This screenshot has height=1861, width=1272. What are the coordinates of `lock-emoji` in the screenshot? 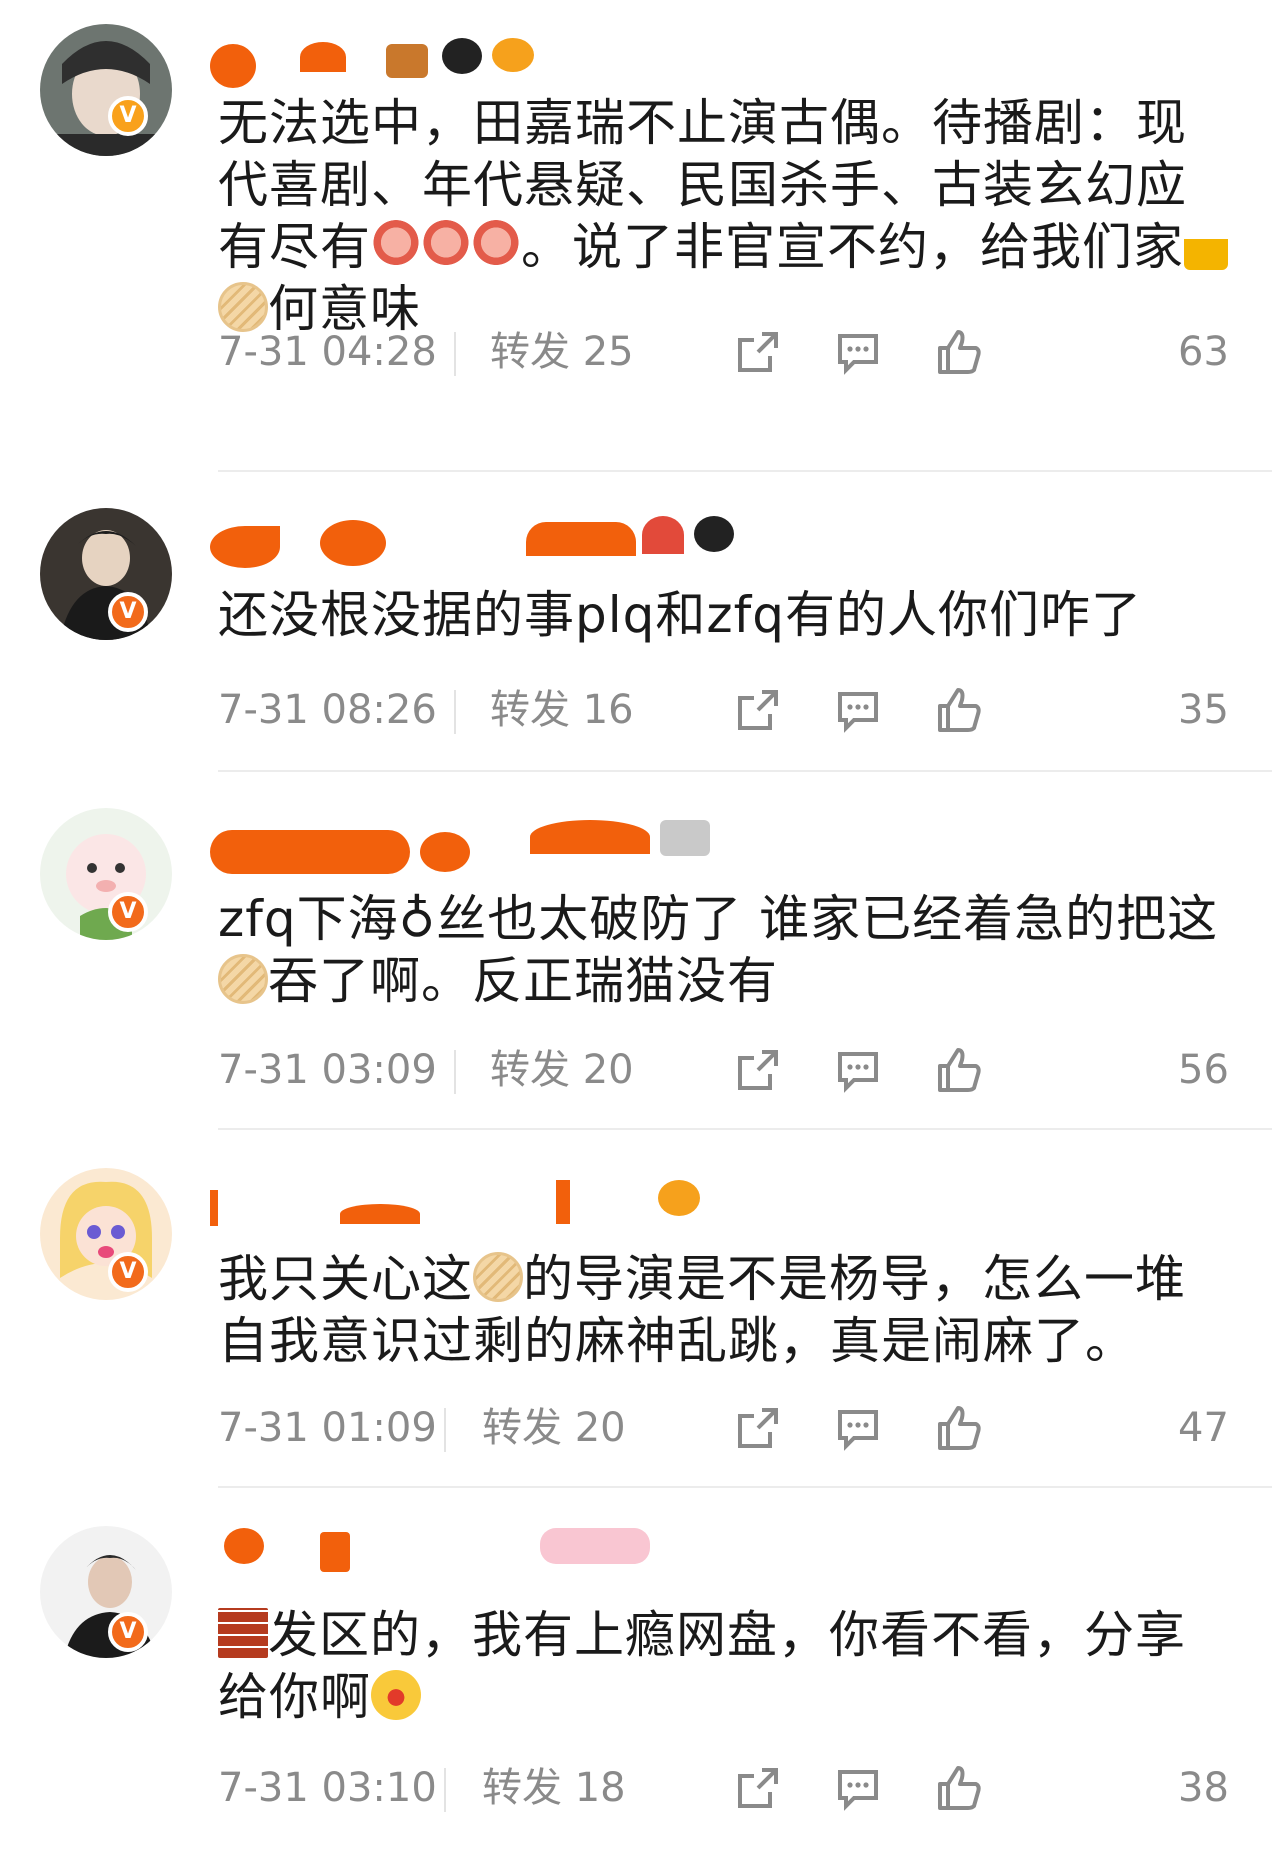 It's located at (1206, 245).